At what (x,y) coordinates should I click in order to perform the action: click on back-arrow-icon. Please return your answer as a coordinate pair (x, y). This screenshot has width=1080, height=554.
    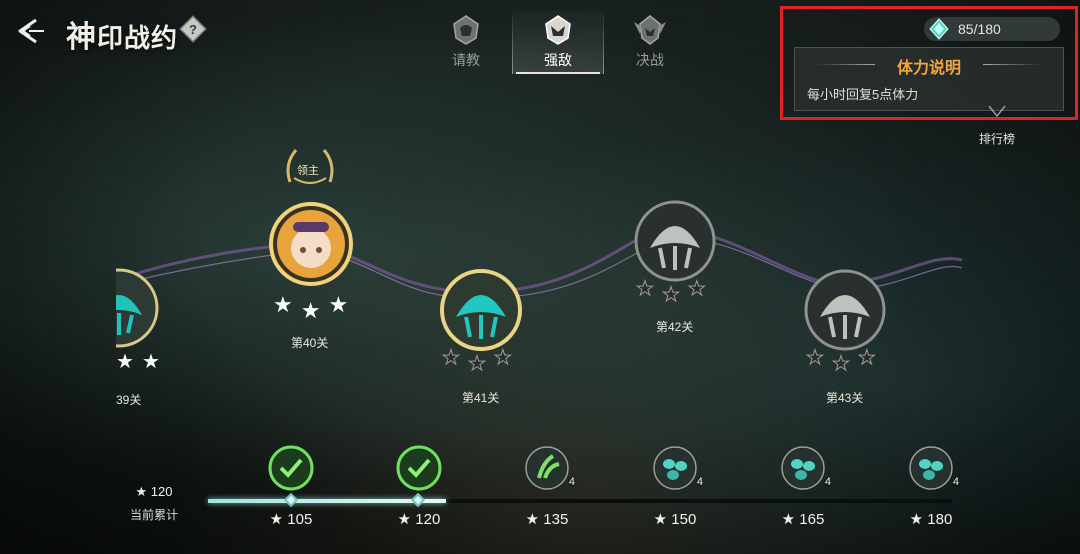
    Looking at the image, I should click on (31, 31).